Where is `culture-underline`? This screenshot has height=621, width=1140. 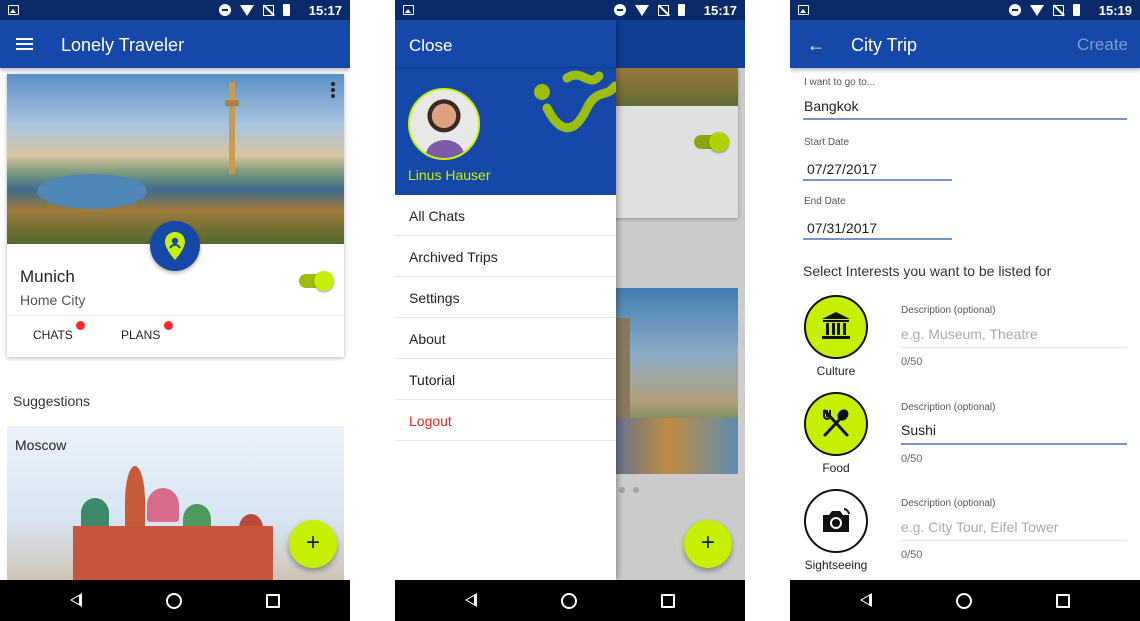 culture-underline is located at coordinates (1014, 347).